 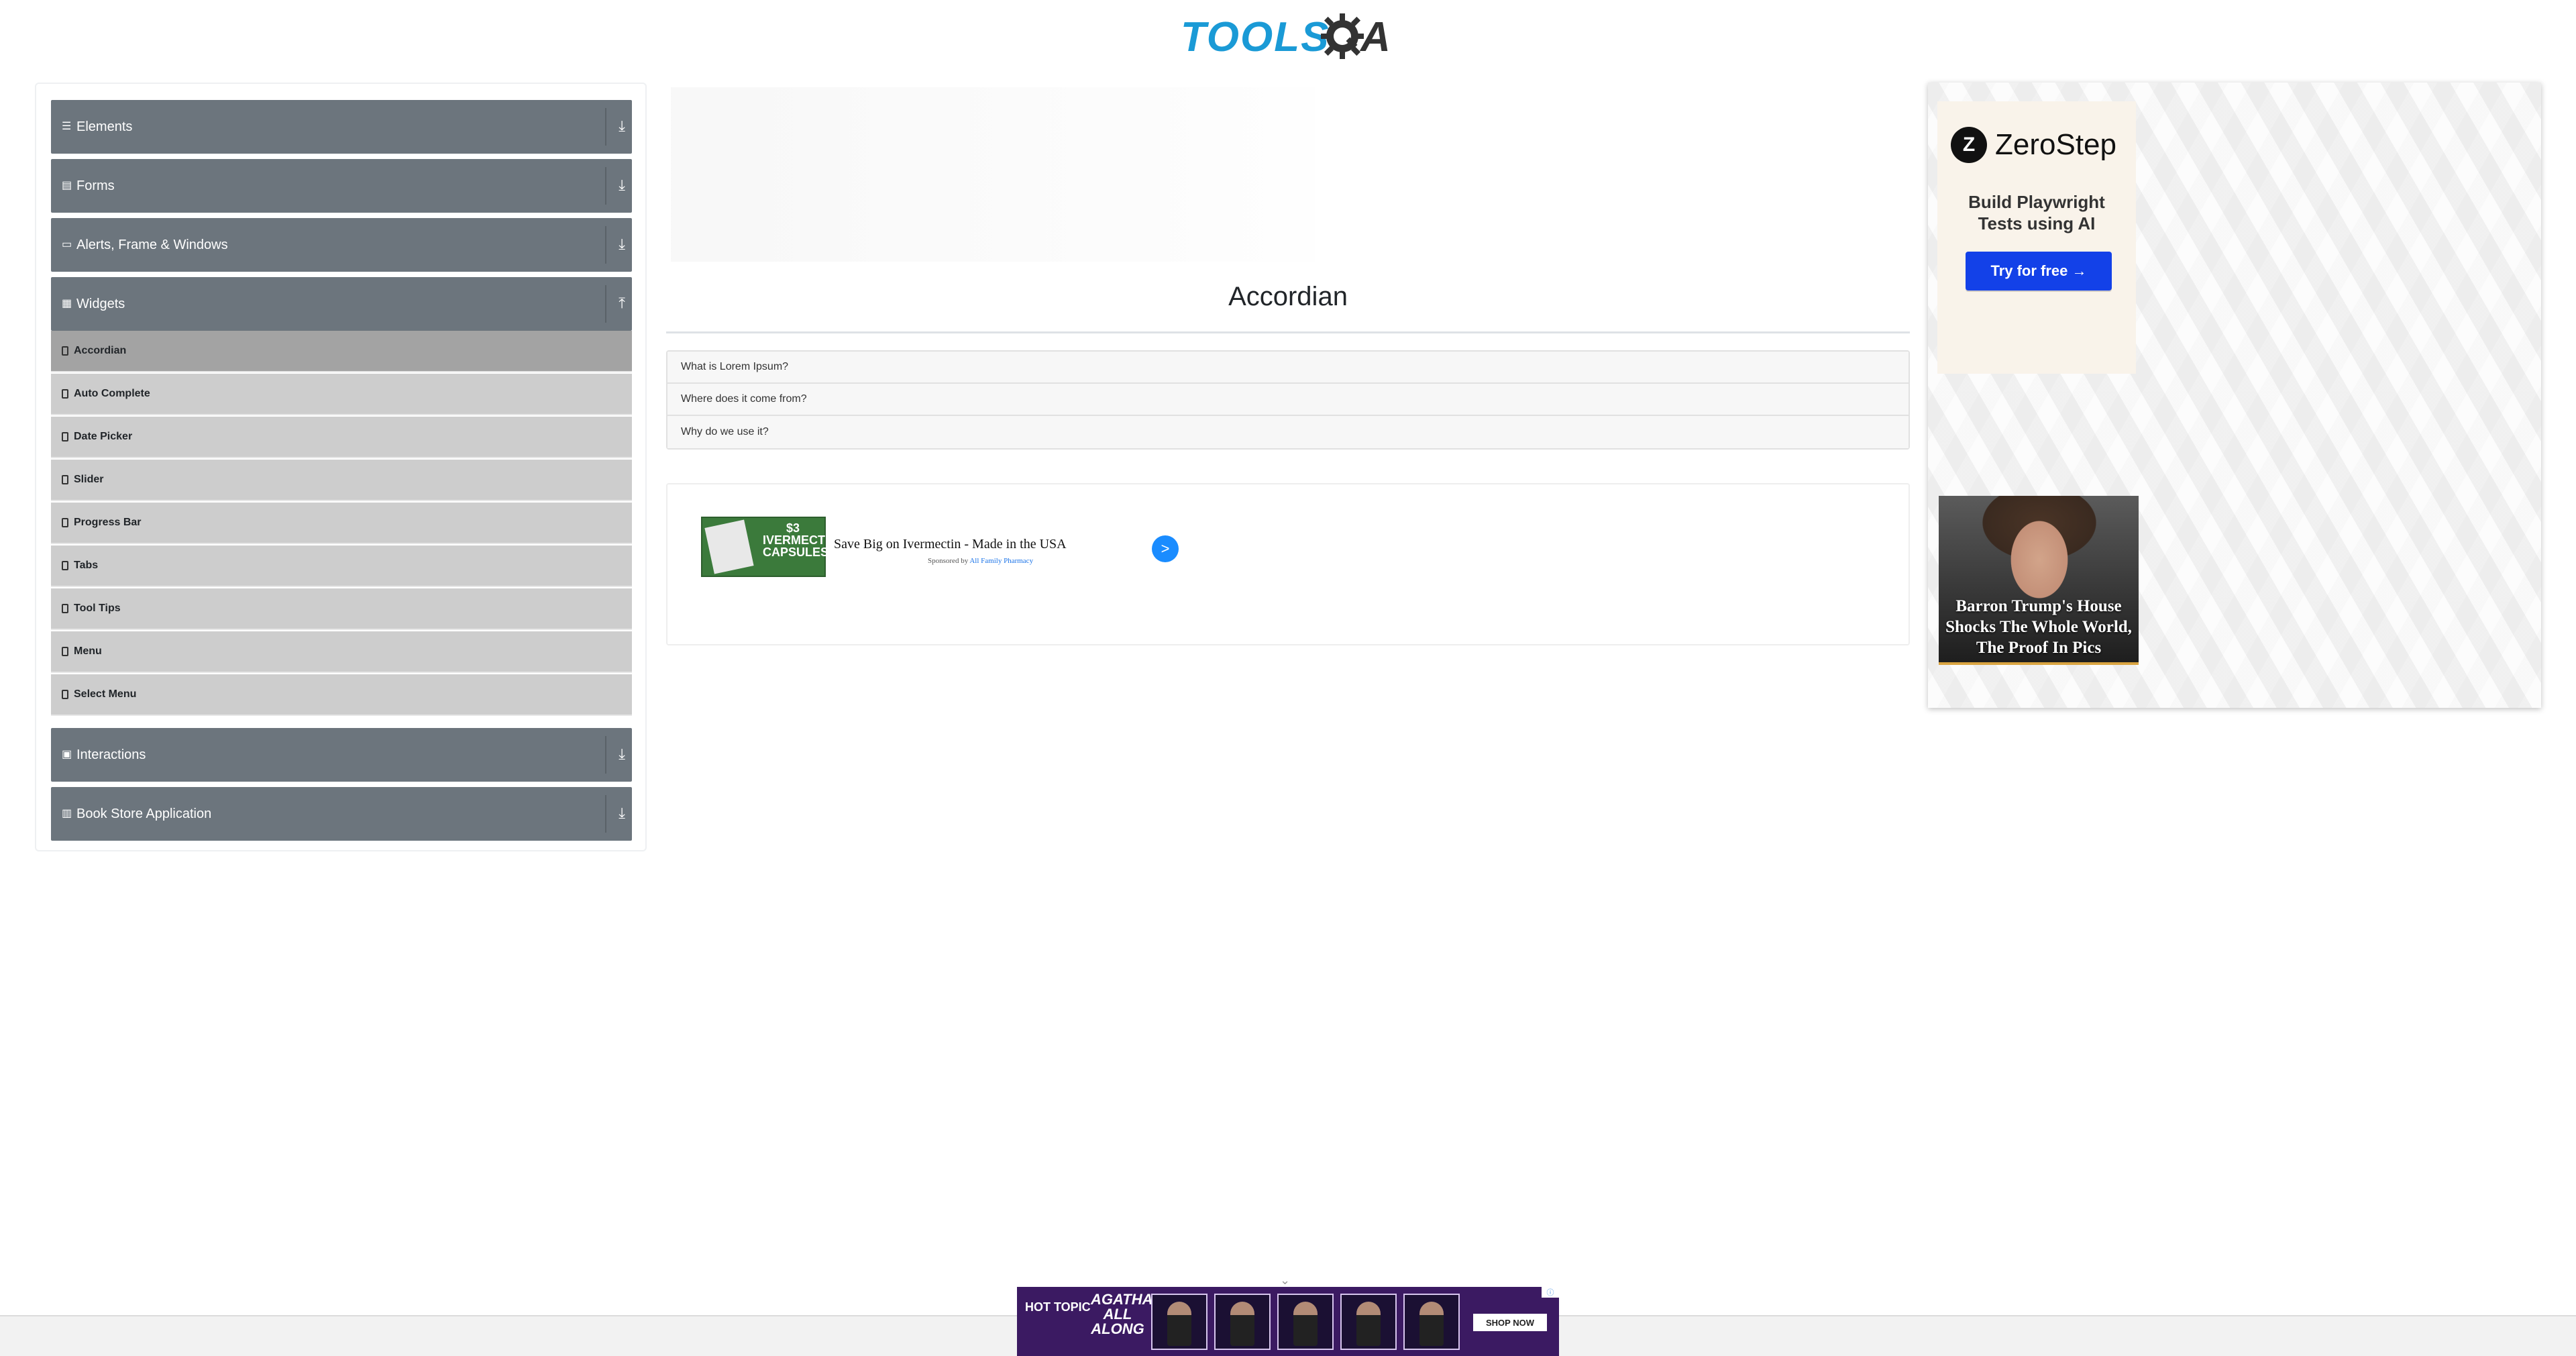 I want to click on sidebar-item-tabs: Tabs, so click(x=341, y=566).